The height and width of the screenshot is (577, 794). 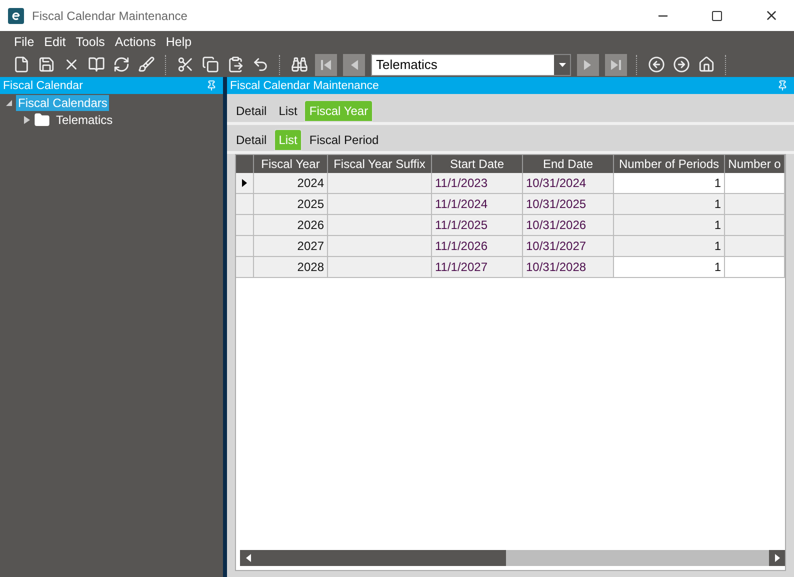 I want to click on menu-item: Edit, so click(x=55, y=41).